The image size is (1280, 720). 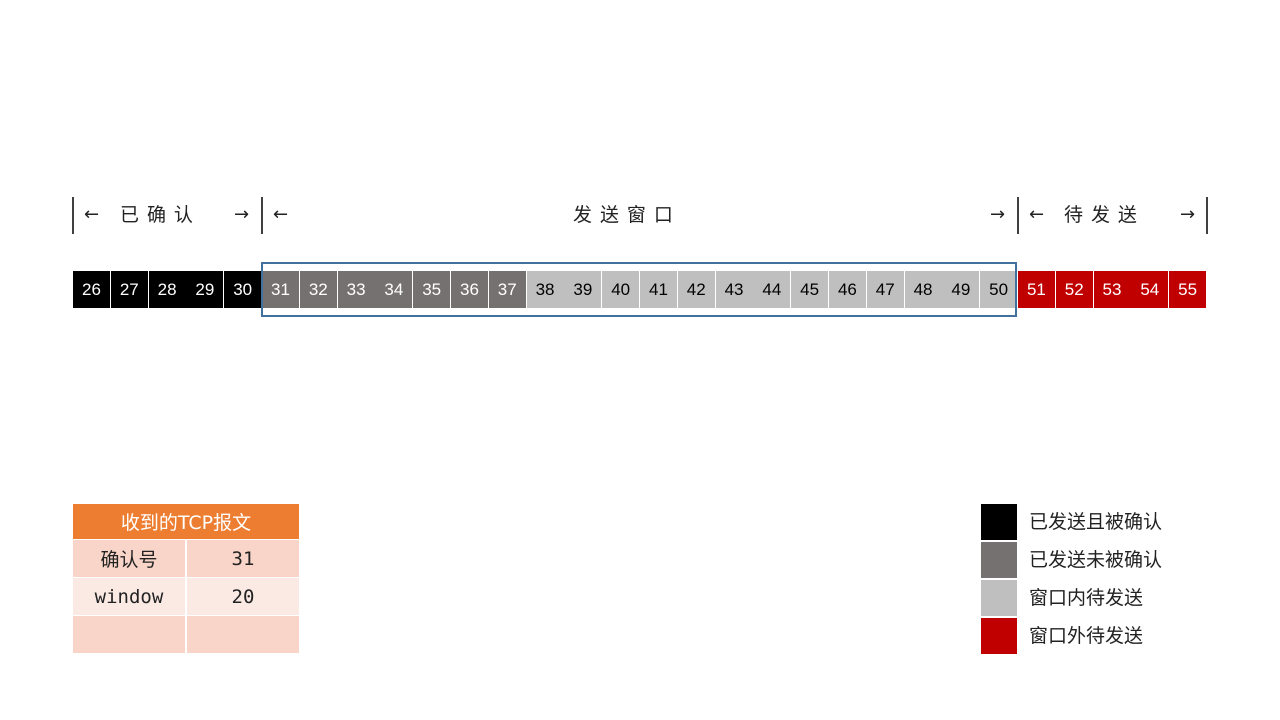 I want to click on ack-number-key: 确认号, so click(x=130, y=558).